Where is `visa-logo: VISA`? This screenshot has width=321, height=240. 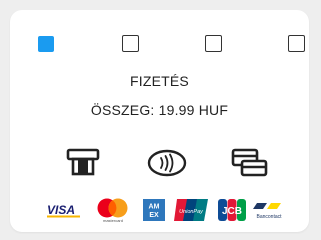
visa-logo: VISA is located at coordinates (63, 210).